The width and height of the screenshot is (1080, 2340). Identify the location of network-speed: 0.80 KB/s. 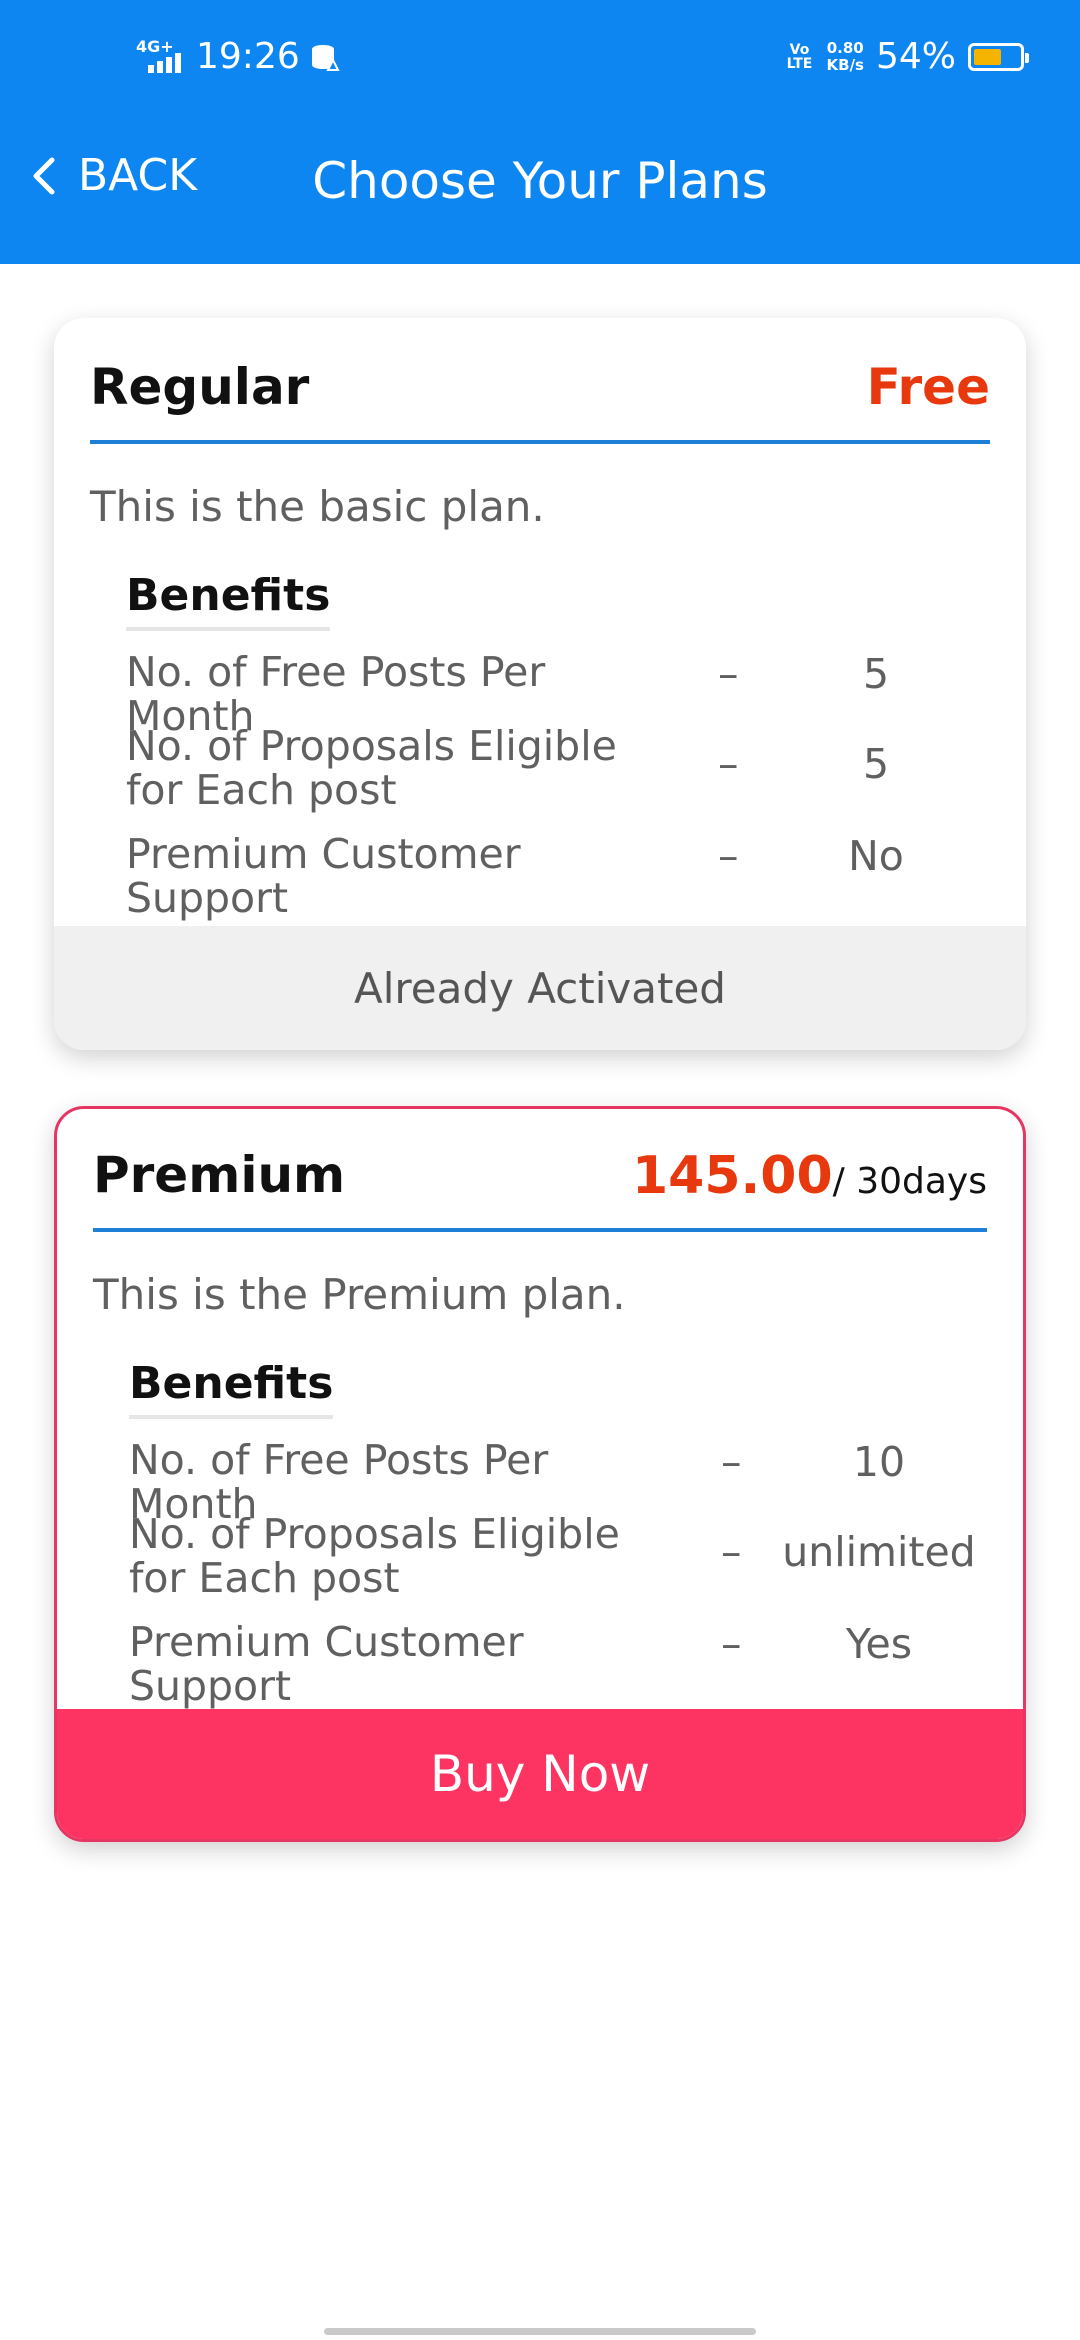
(845, 56).